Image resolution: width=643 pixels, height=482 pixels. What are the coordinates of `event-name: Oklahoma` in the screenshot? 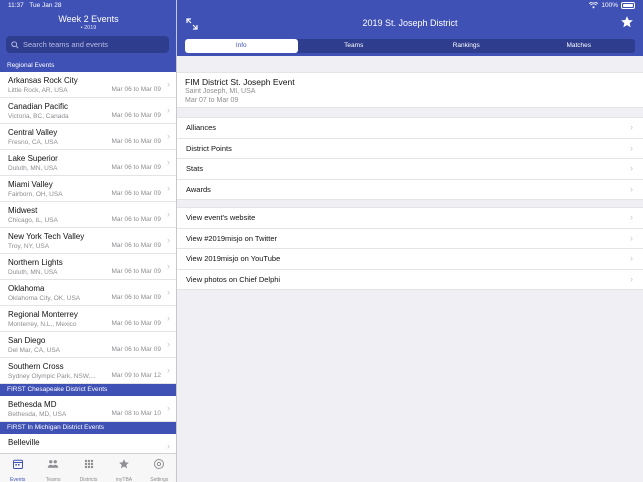 It's located at (26, 288).